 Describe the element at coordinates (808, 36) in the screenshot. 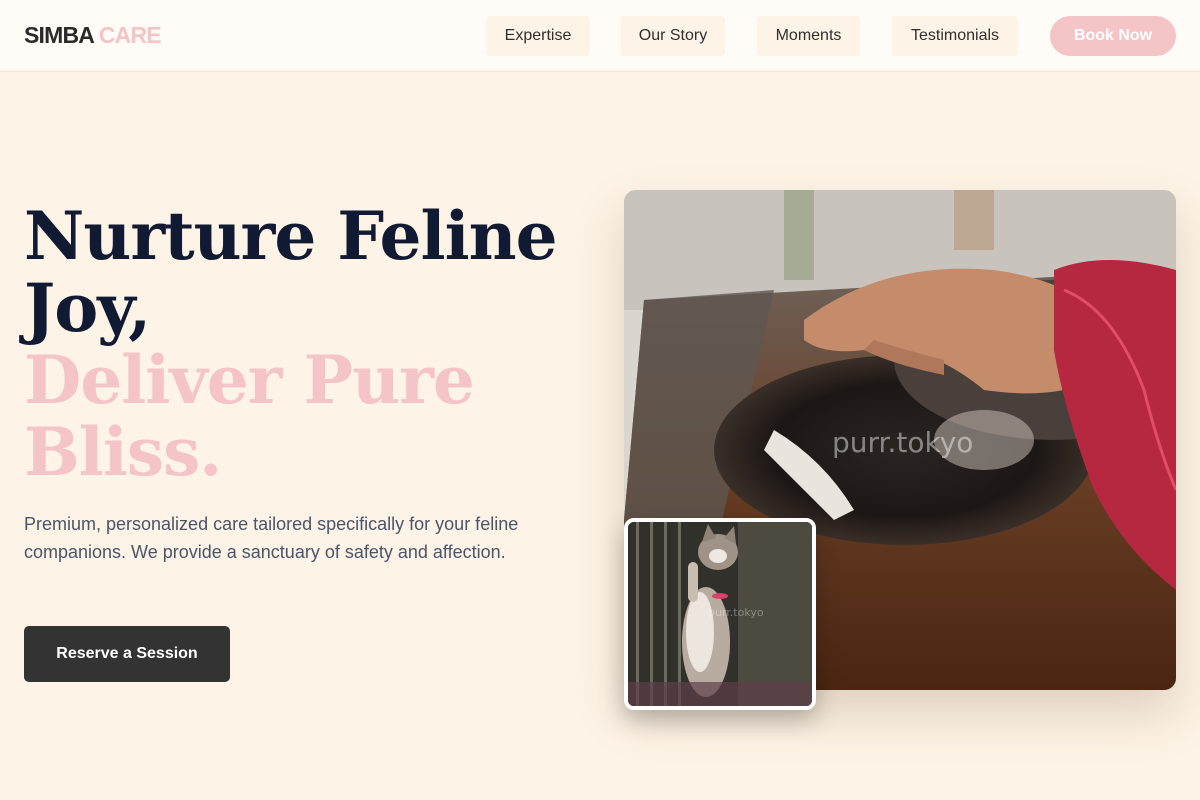

I see `nav-item-moments: Moments` at that location.